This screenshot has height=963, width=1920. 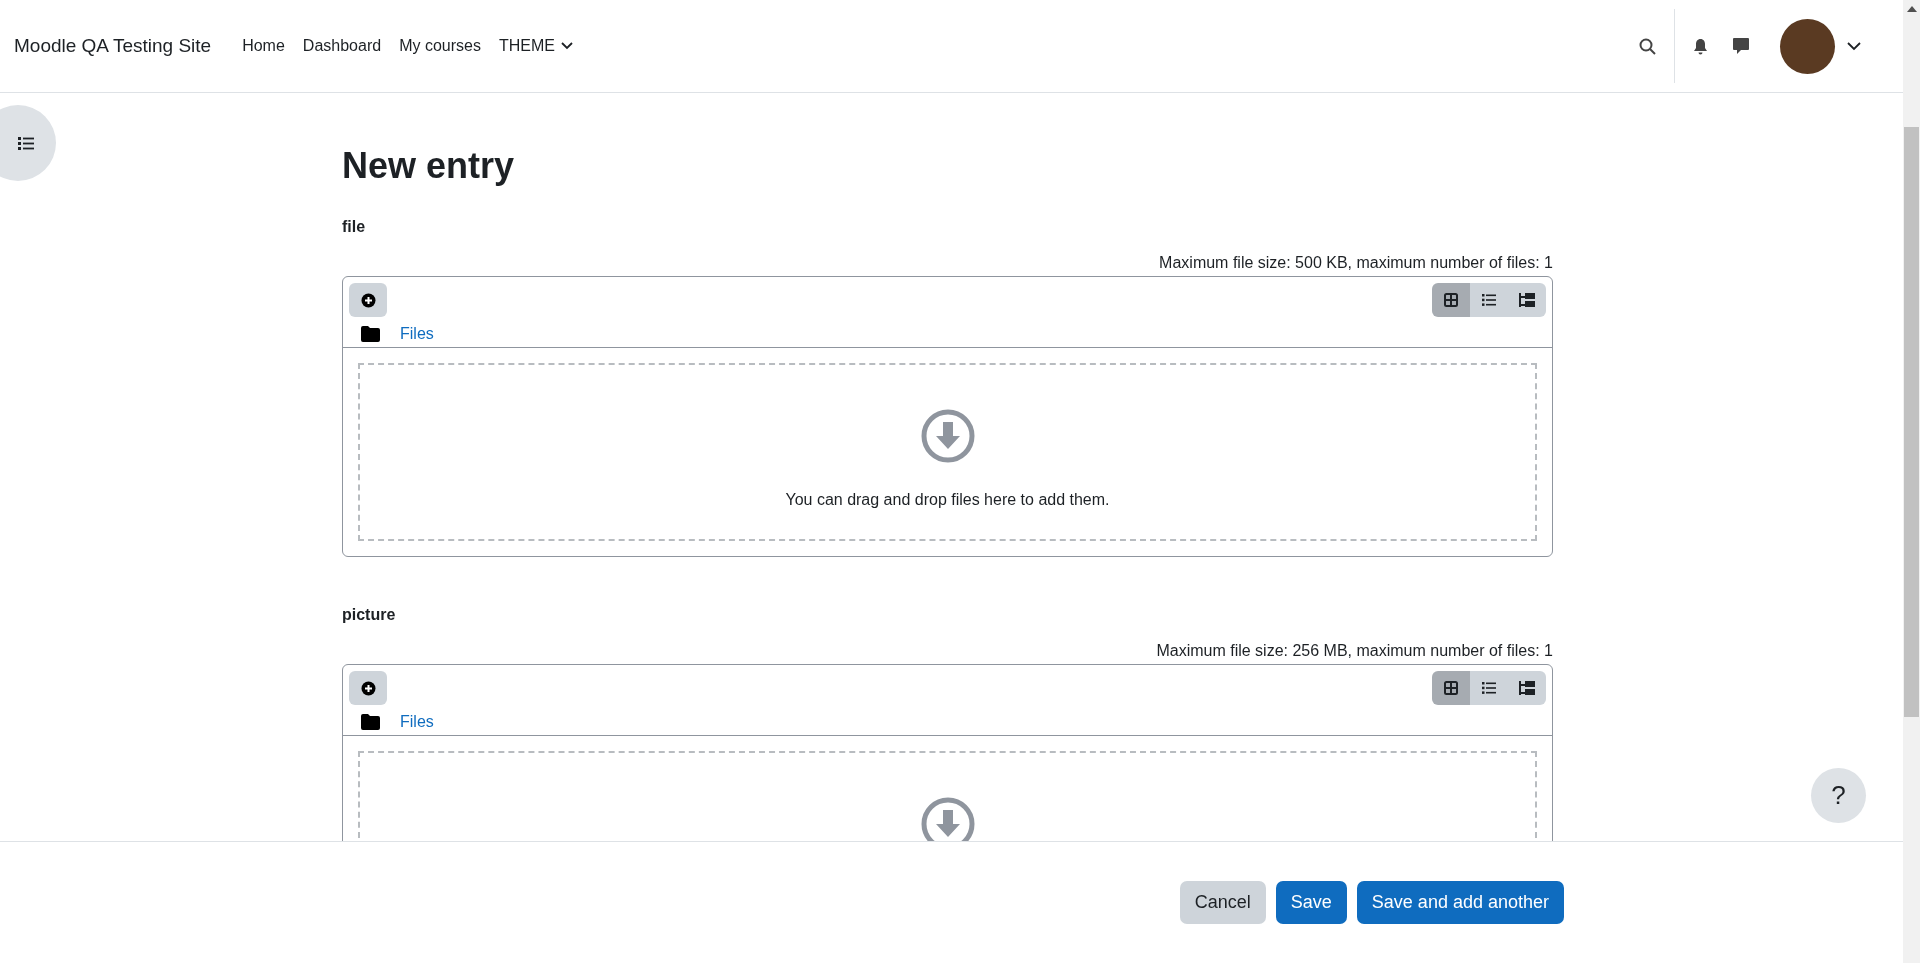 I want to click on drop-zone: You can drag and drop files here to add them., so click(x=947, y=452).